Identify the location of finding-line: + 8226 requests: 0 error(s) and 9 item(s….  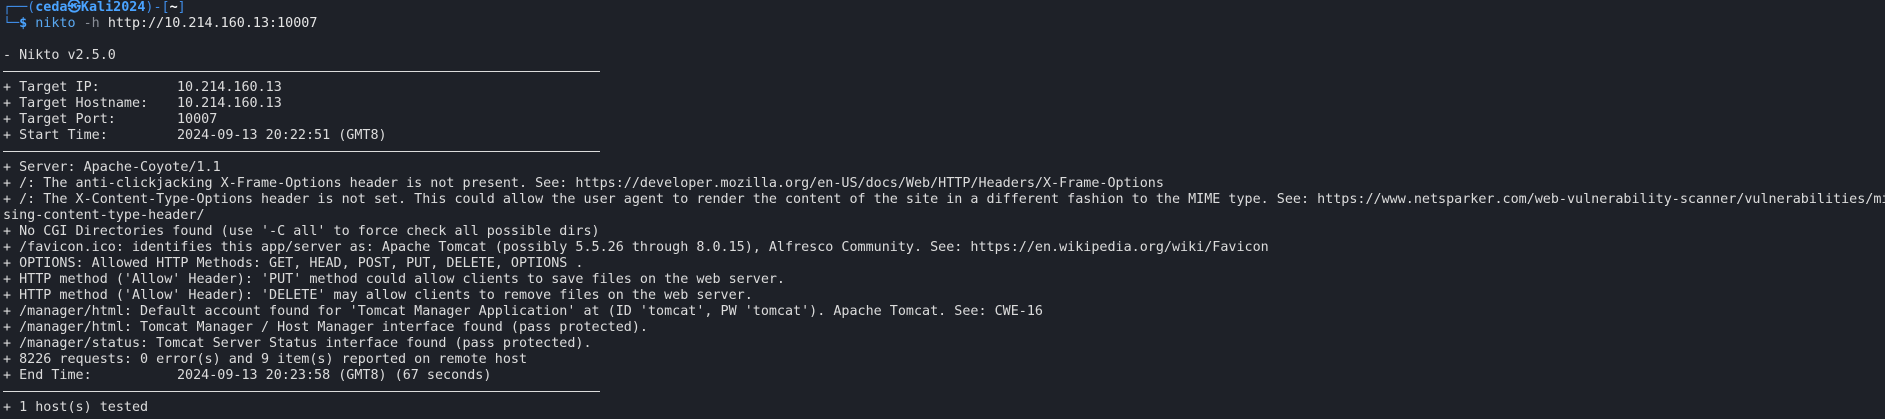
(265, 359).